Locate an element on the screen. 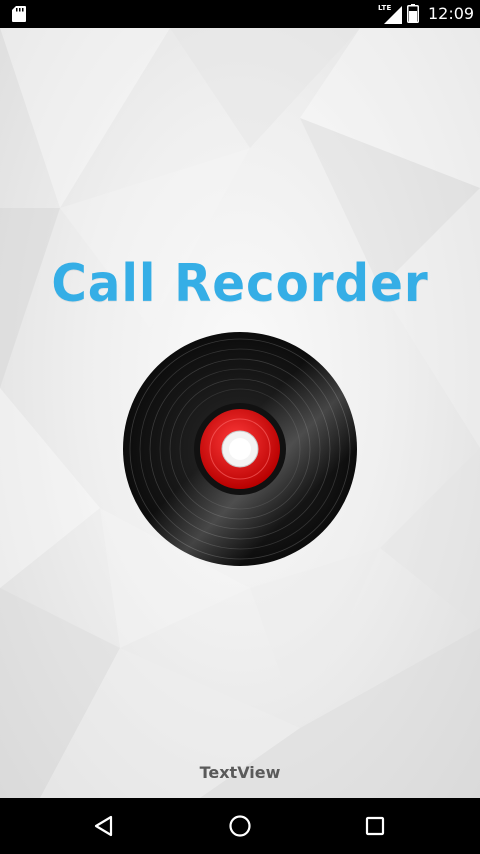  recents-icon is located at coordinates (375, 826).